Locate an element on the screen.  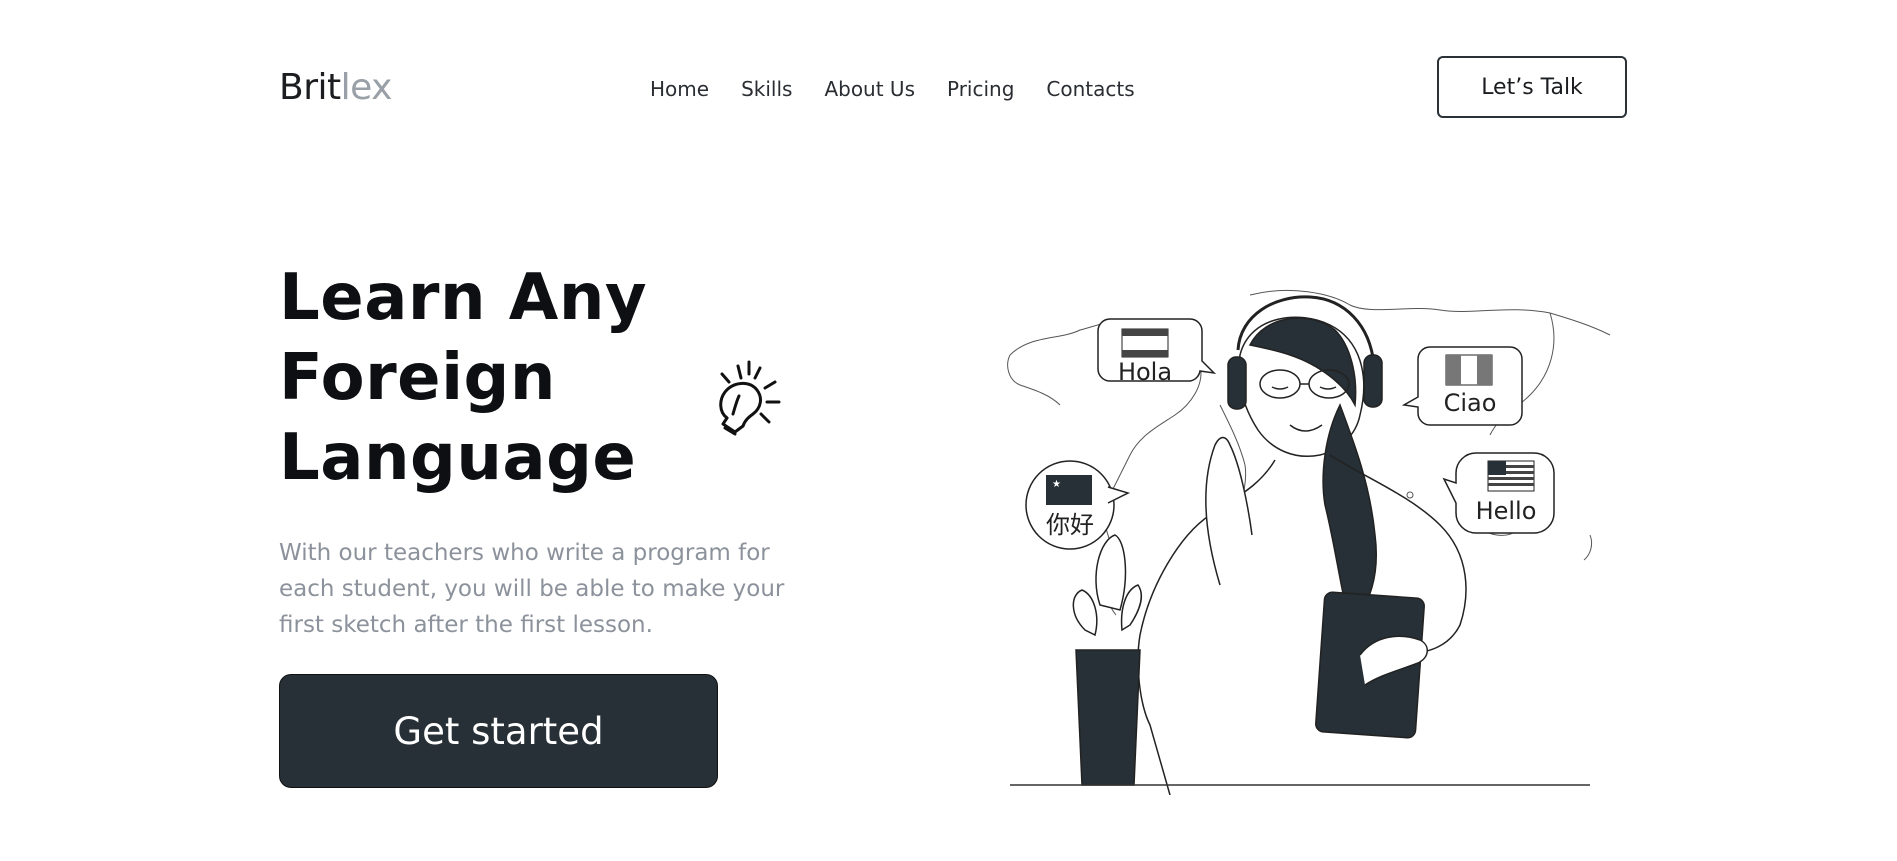
brand-logo-part2: lex is located at coordinates (366, 87).